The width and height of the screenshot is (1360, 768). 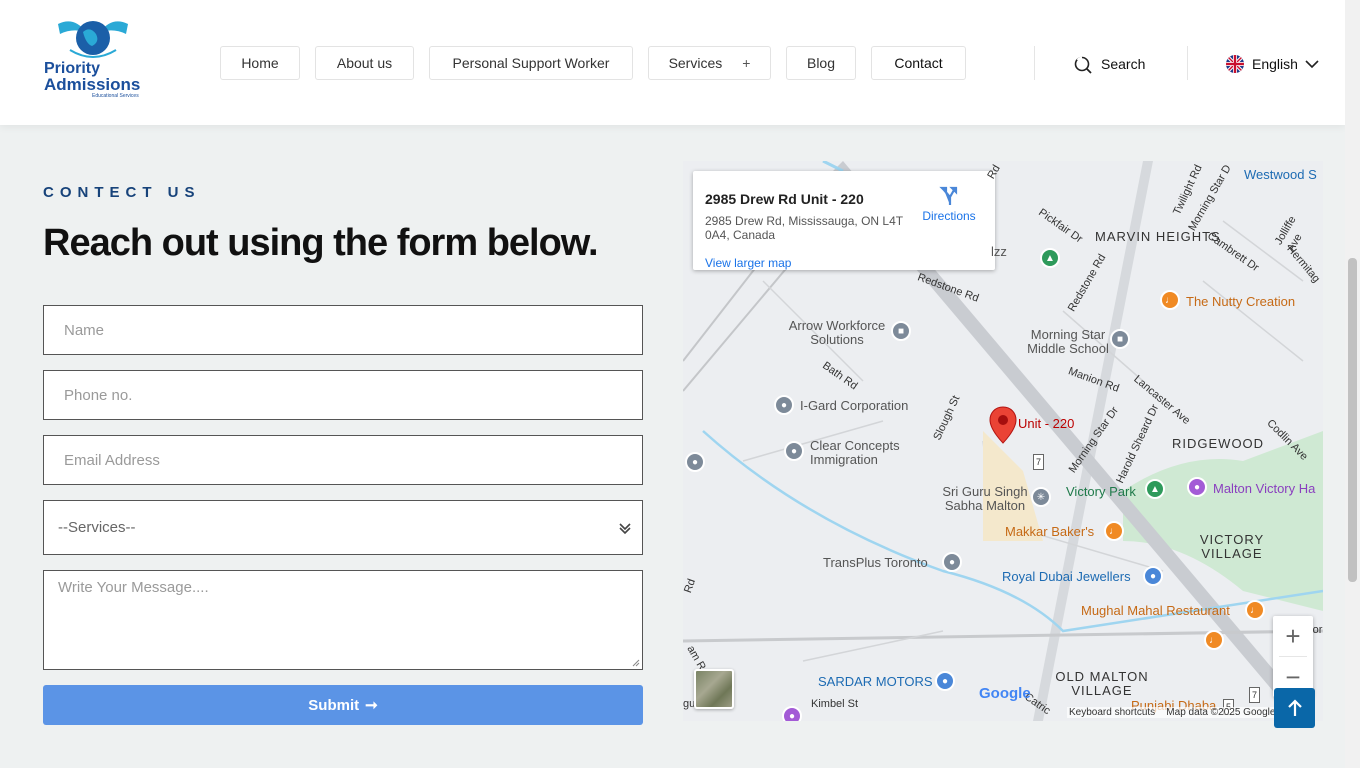 I want to click on worship-icon: ✳, so click(x=1041, y=497).